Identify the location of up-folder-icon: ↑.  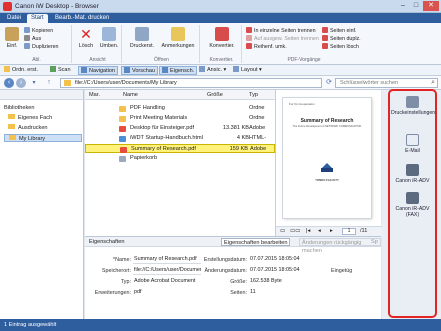
(49, 83).